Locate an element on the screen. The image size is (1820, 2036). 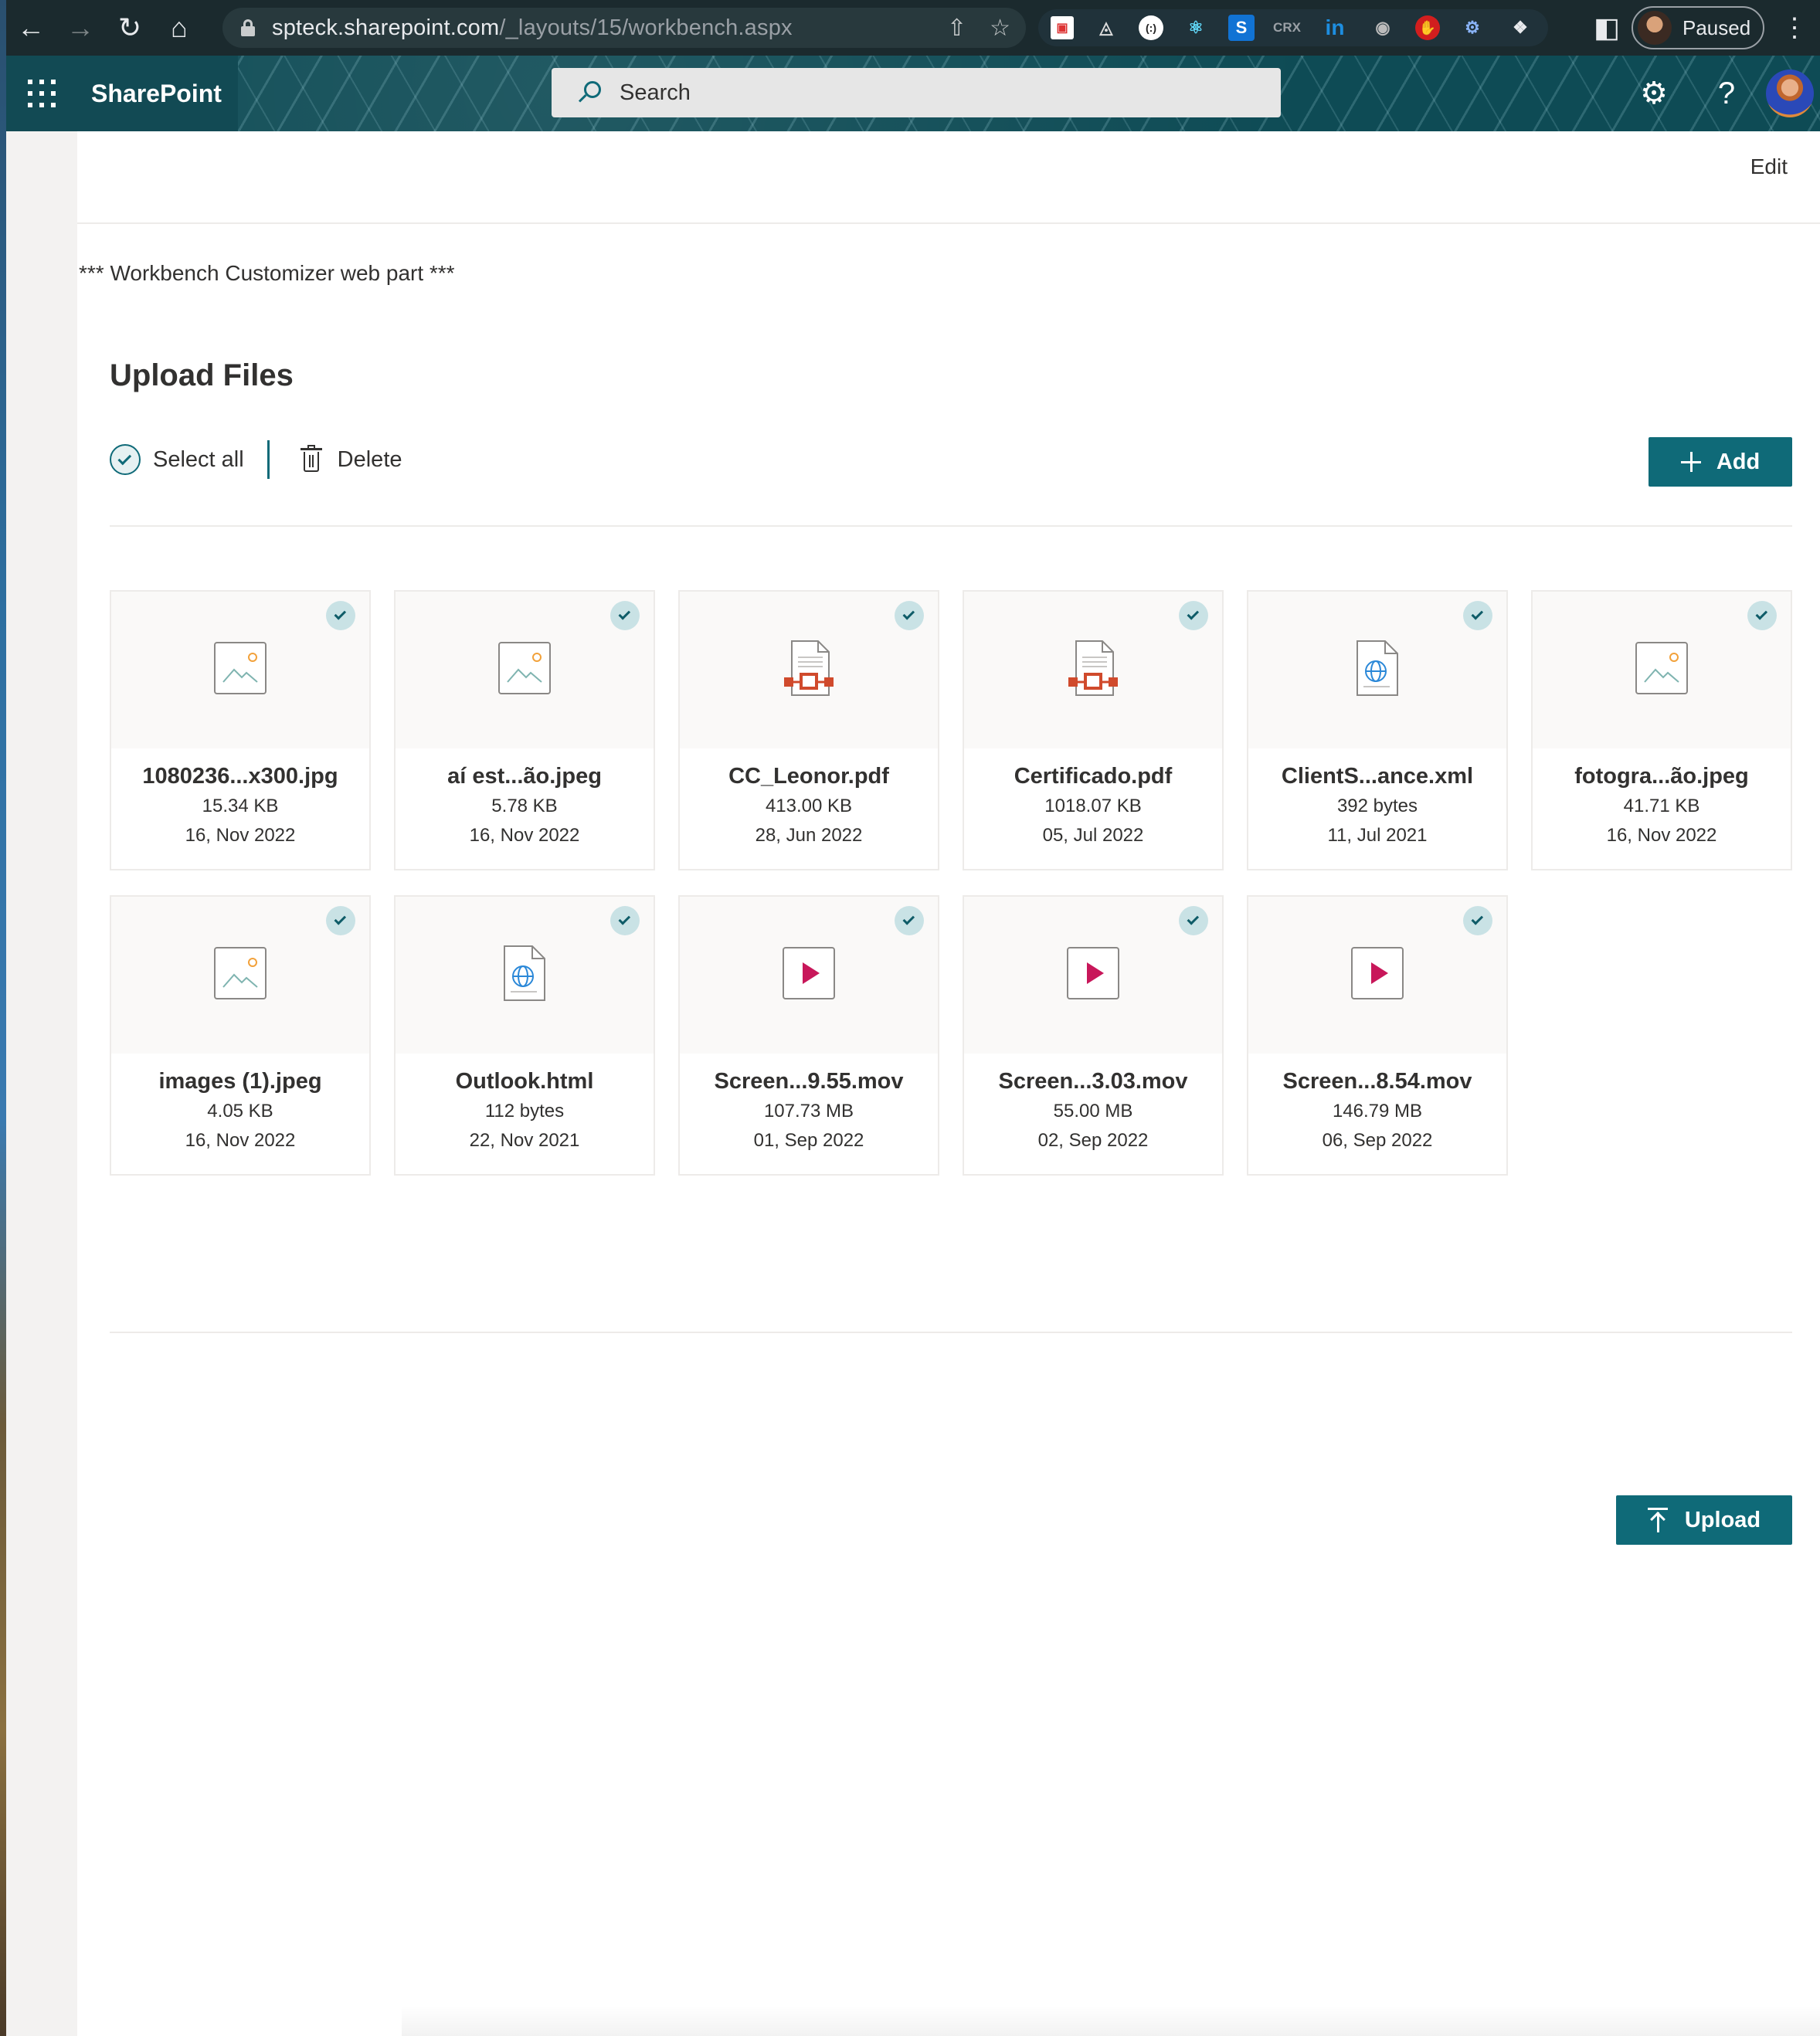
pdf-file-icon is located at coordinates (809, 670).